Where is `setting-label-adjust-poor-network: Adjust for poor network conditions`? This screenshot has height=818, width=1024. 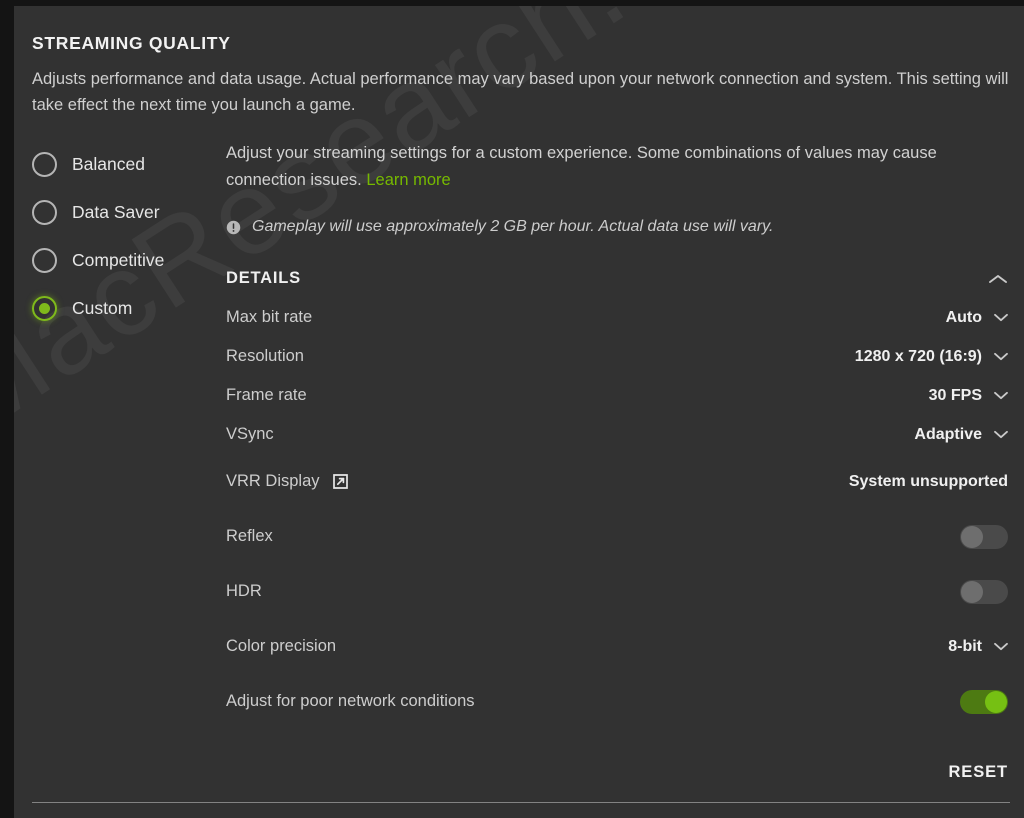
setting-label-adjust-poor-network: Adjust for poor network conditions is located at coordinates (350, 701).